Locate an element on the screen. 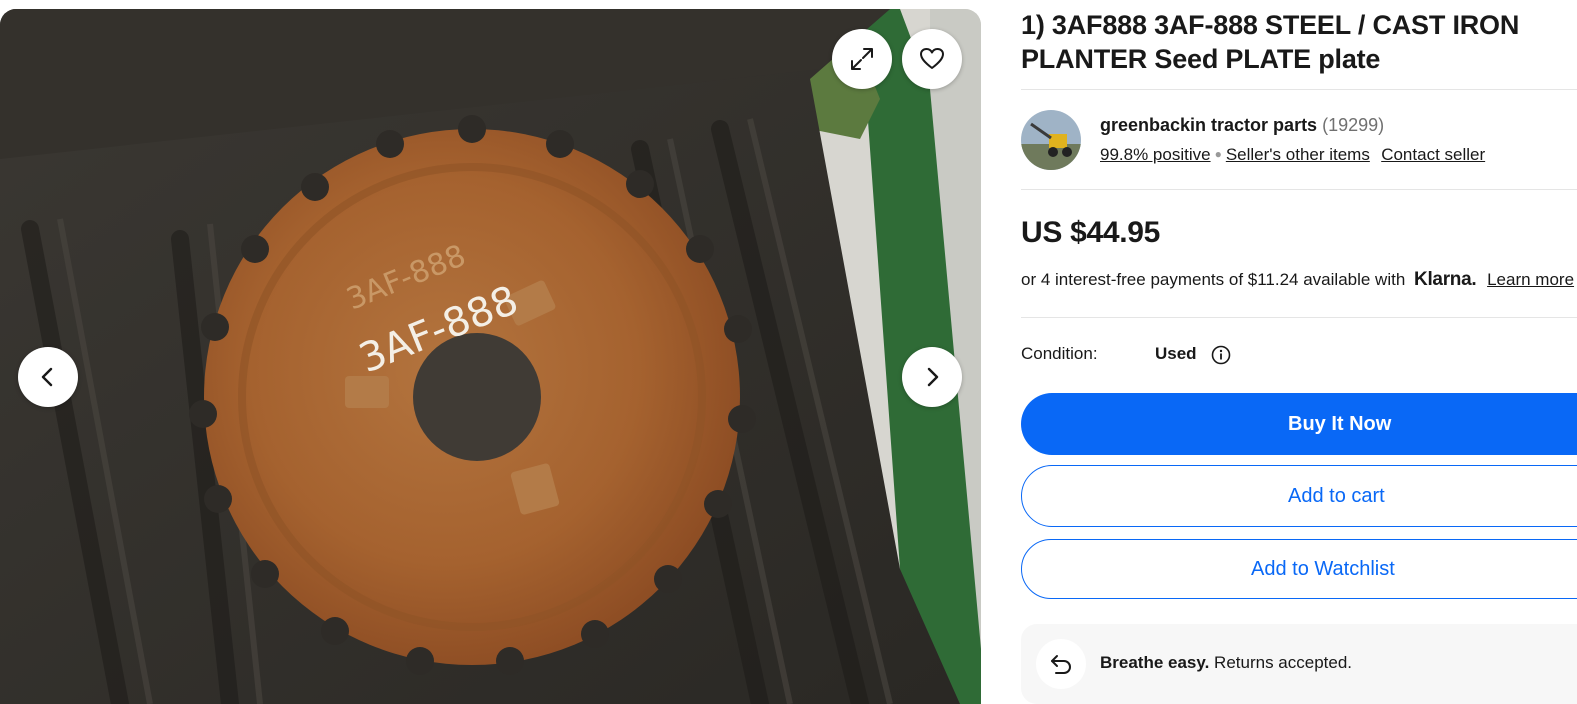 This screenshot has height=704, width=1577. buy-it-now-button: Buy It Now is located at coordinates (1299, 424).